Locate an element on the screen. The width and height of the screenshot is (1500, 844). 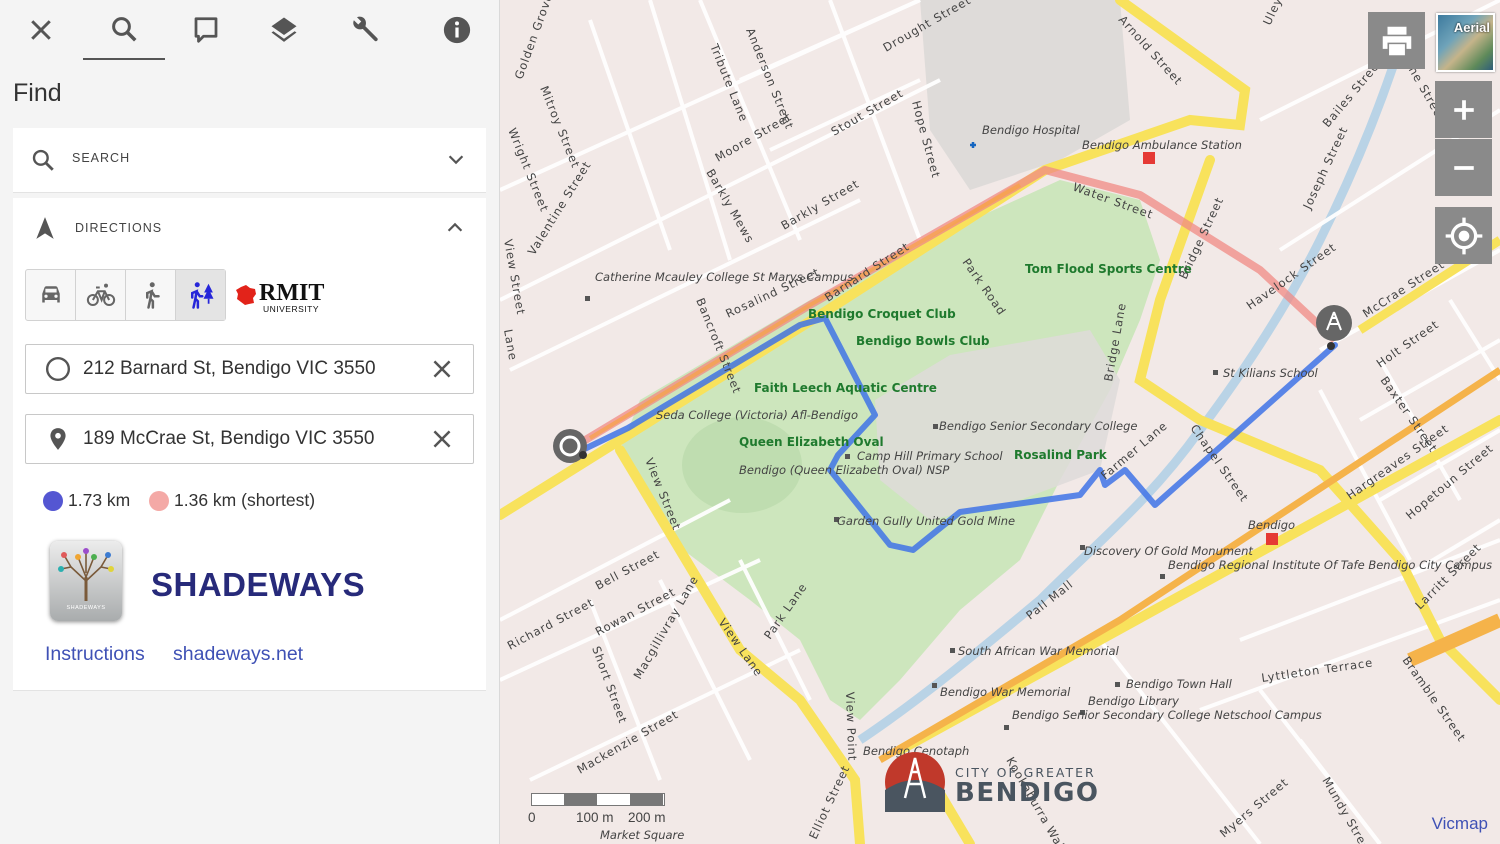
mode-shade-walking-button is located at coordinates (200, 295).